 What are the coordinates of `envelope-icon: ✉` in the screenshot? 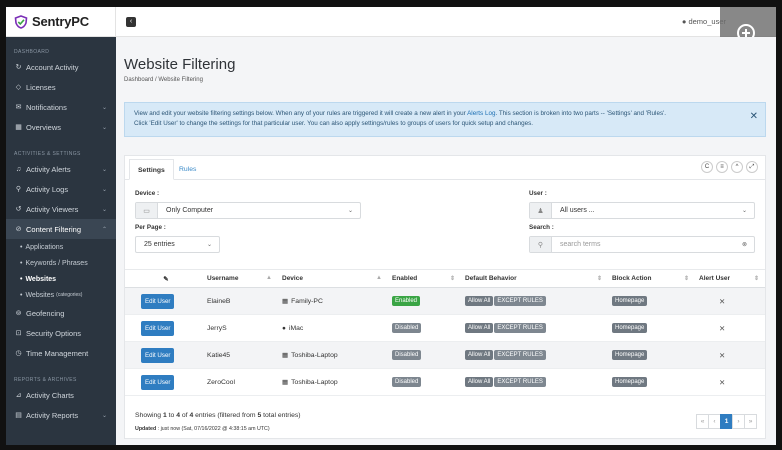 It's located at (18, 107).